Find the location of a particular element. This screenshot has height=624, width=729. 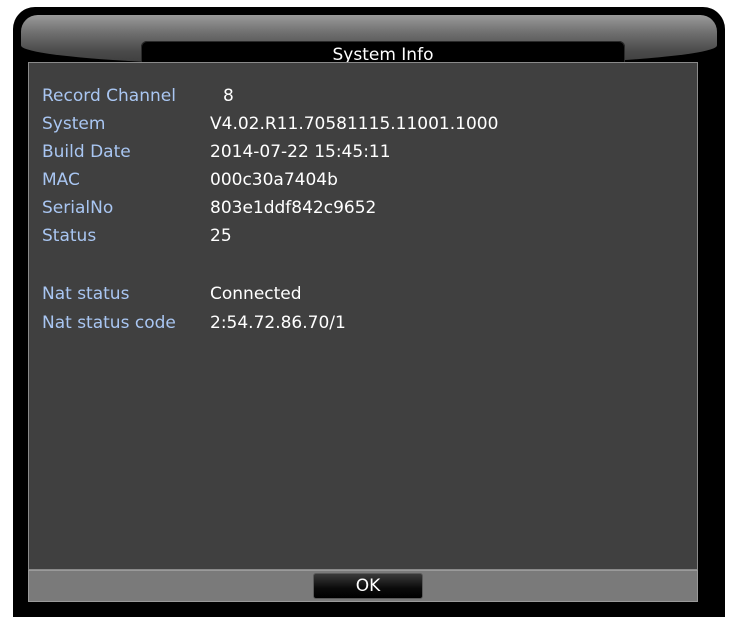

nat-status-code-value: 2:54.72.86.70/1 is located at coordinates (278, 323).